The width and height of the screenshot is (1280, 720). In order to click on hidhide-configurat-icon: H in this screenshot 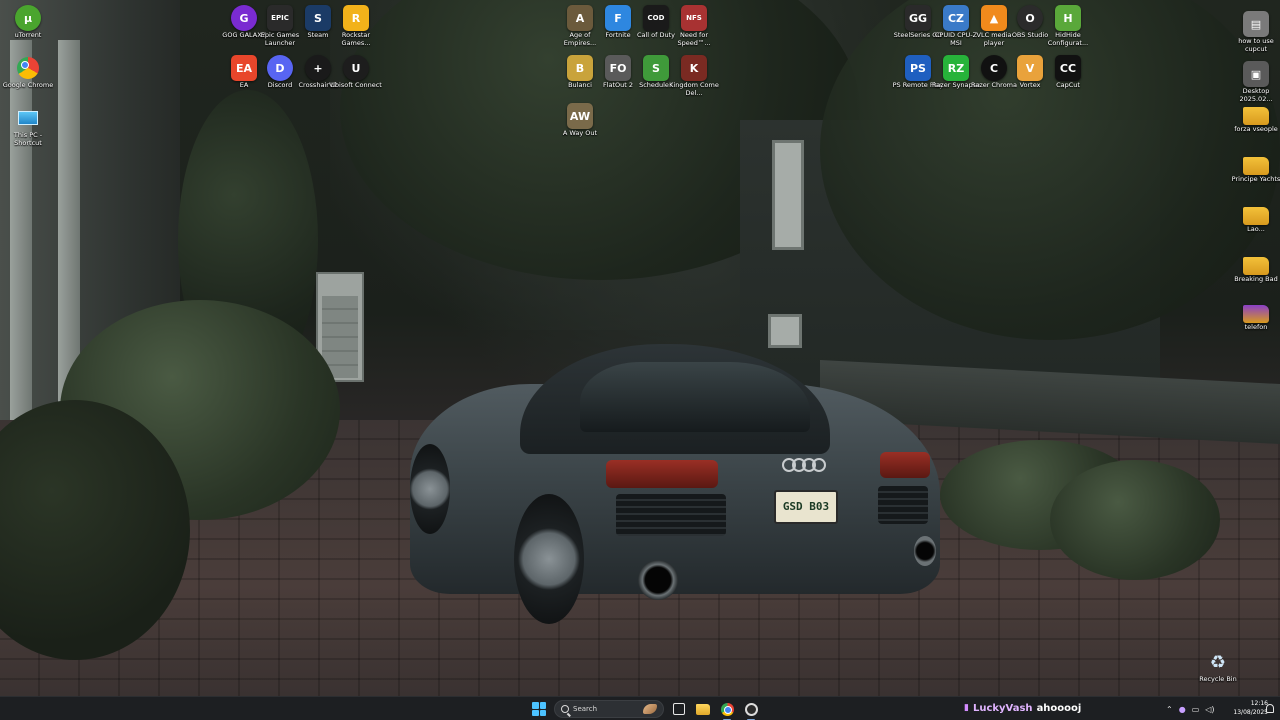, I will do `click(1068, 18)`.